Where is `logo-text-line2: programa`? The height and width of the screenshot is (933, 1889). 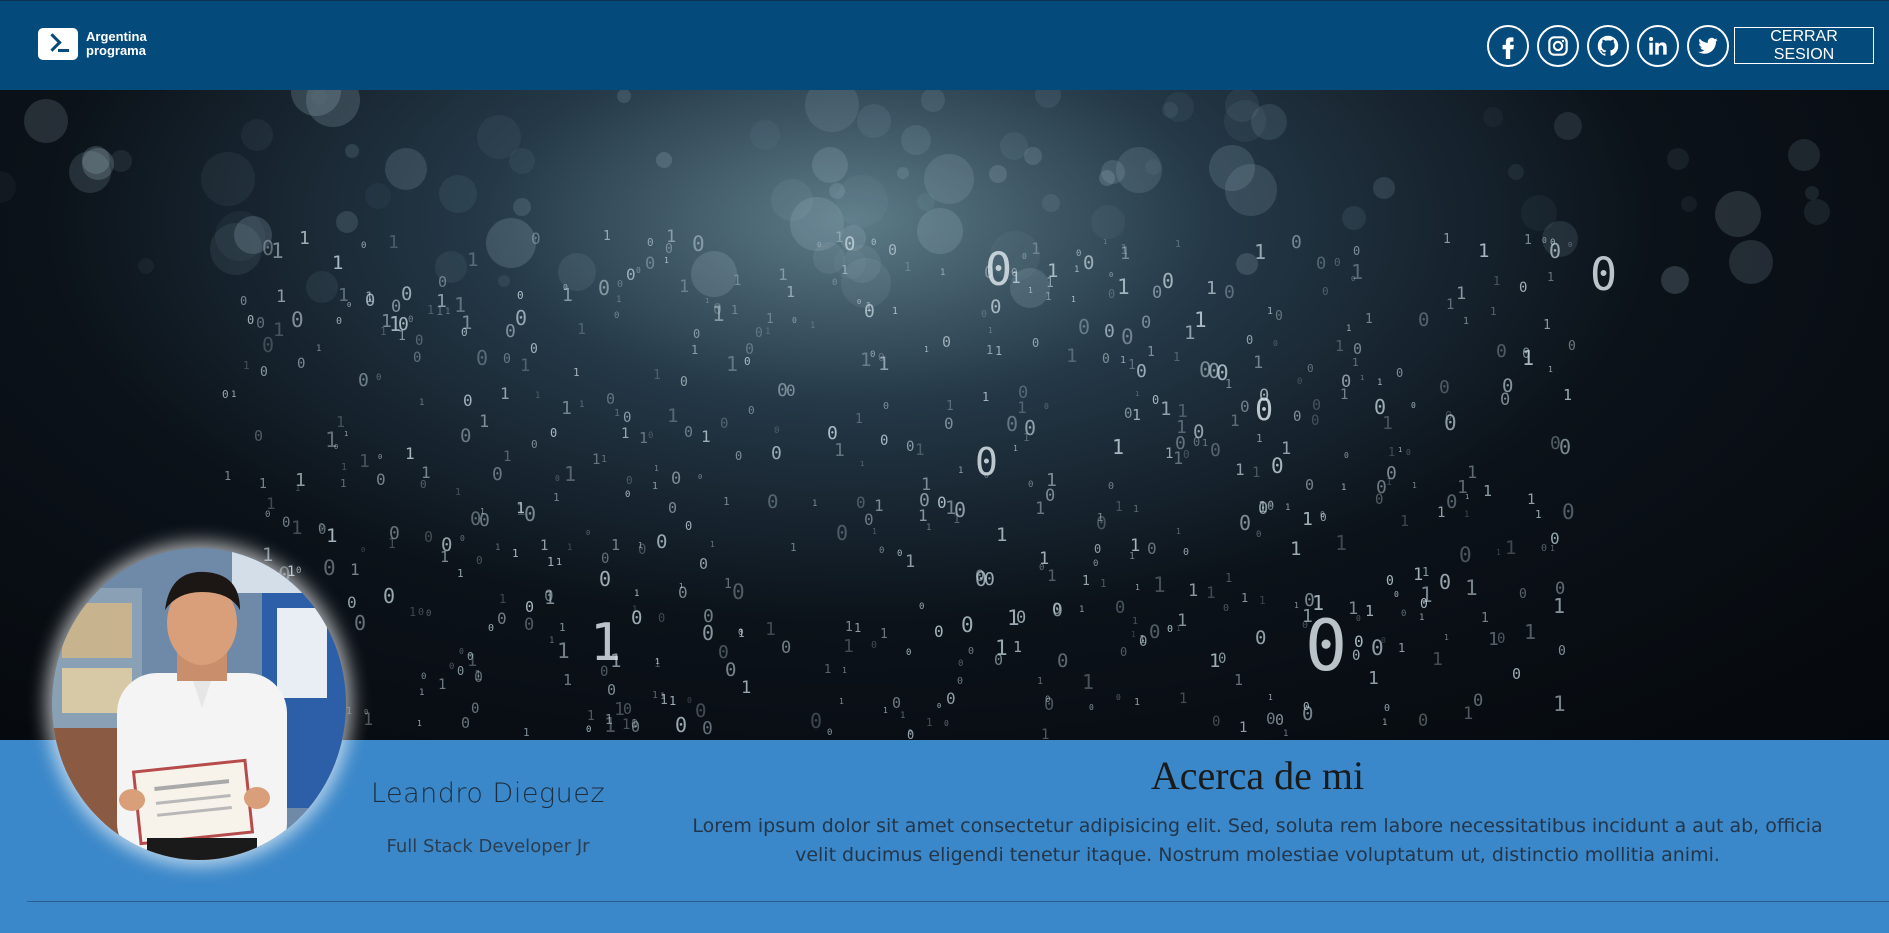
logo-text-line2: programa is located at coordinates (116, 50).